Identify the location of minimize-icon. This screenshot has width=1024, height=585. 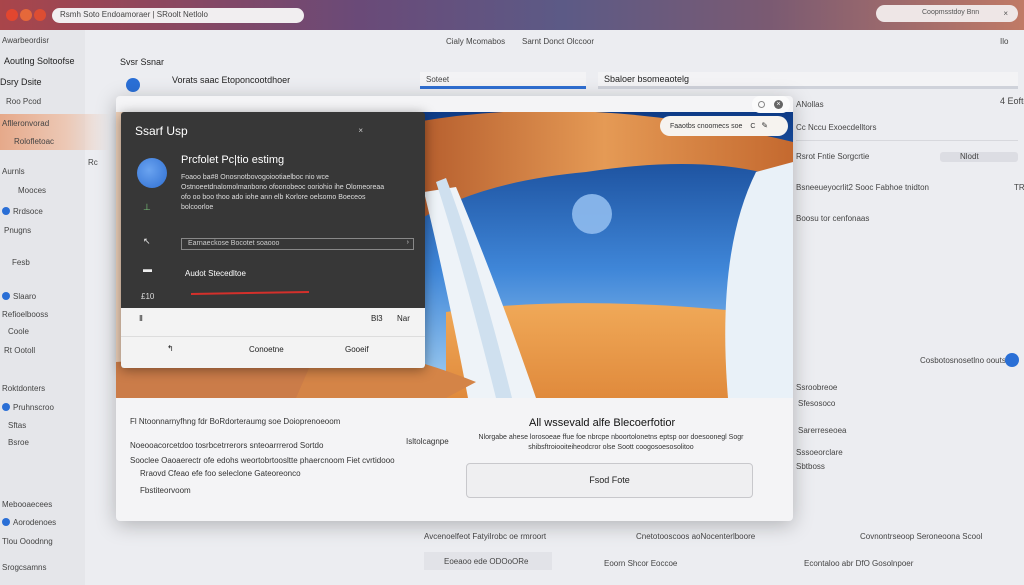
(761, 104).